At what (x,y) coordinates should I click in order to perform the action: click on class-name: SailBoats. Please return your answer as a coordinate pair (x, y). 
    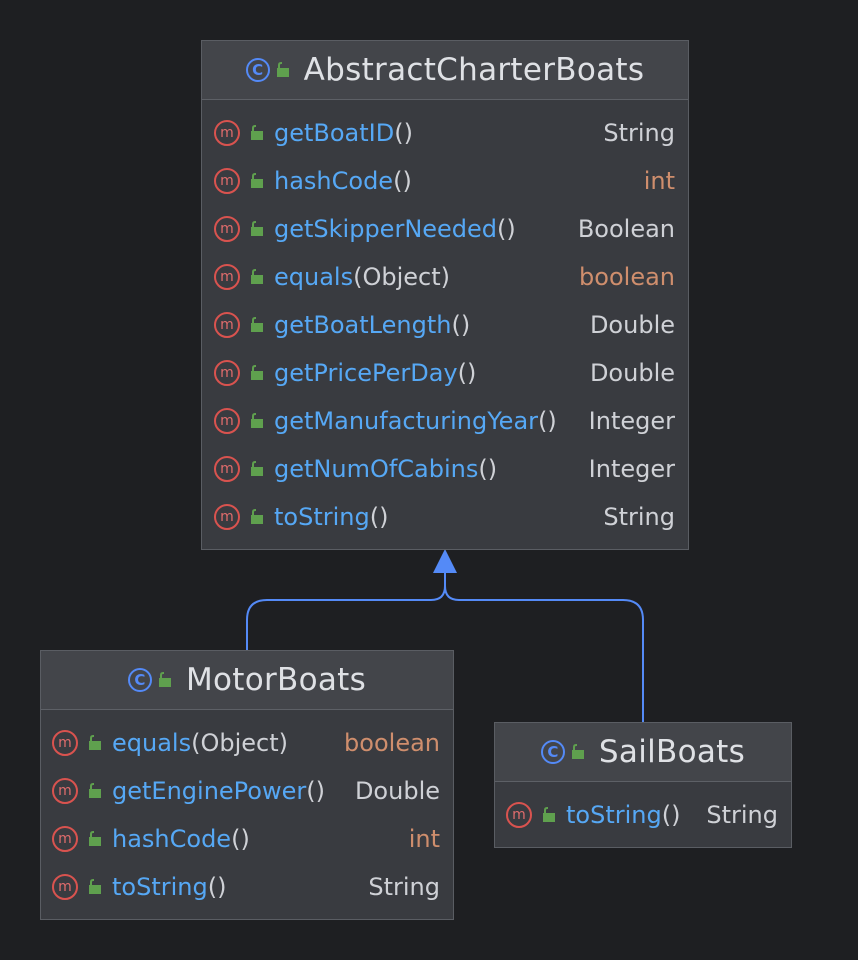
    Looking at the image, I should click on (672, 752).